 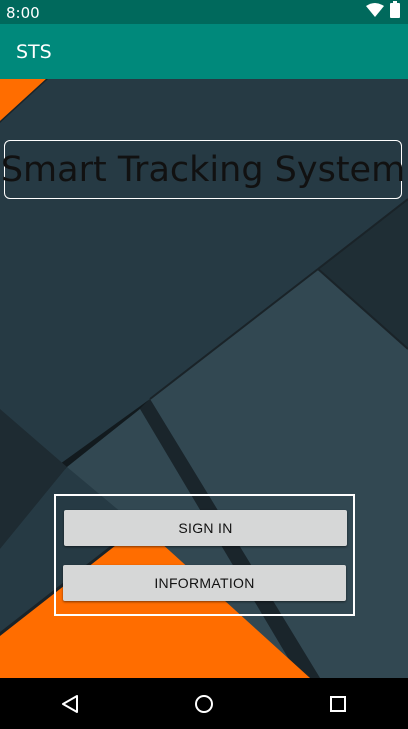 I want to click on status-icons, so click(x=383, y=12).